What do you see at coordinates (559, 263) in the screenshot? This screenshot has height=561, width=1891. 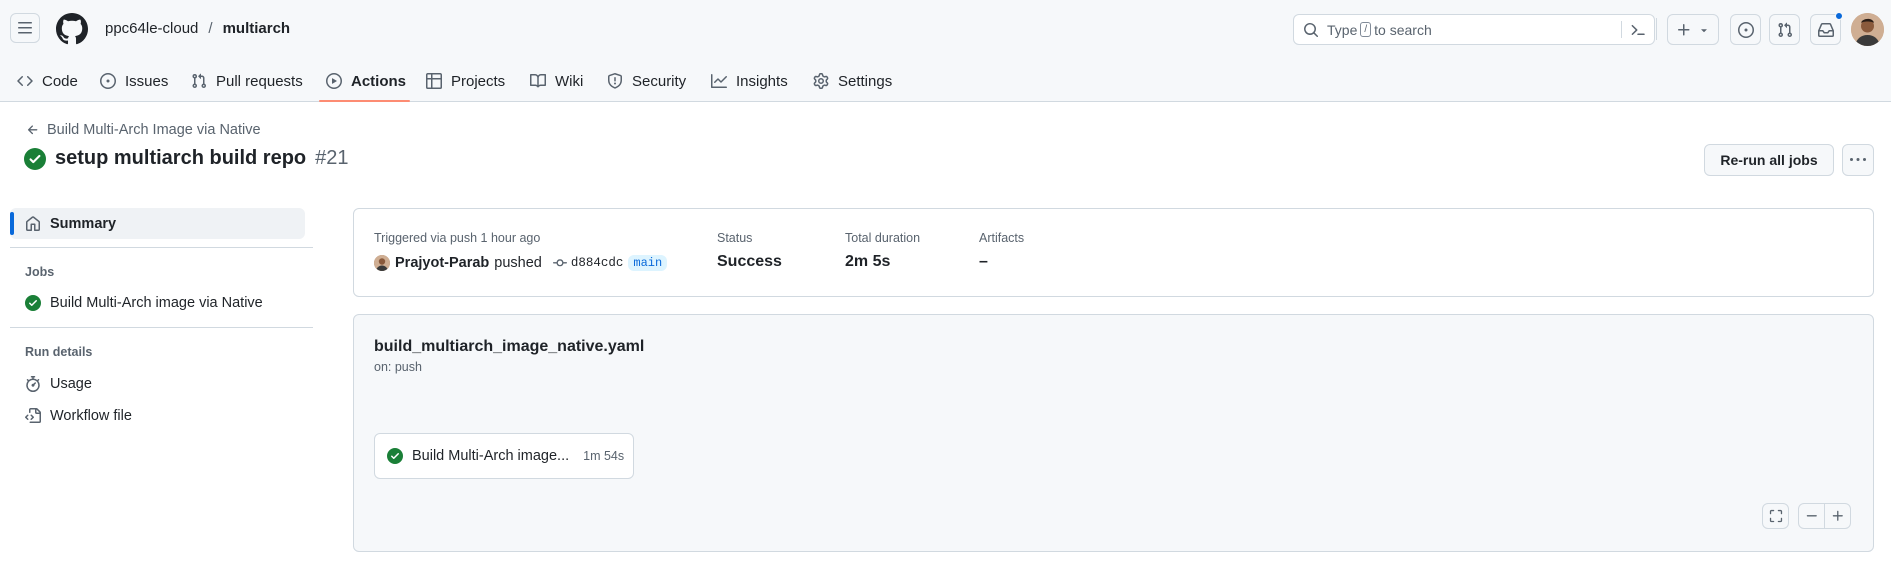 I see `git-commit-icon` at bounding box center [559, 263].